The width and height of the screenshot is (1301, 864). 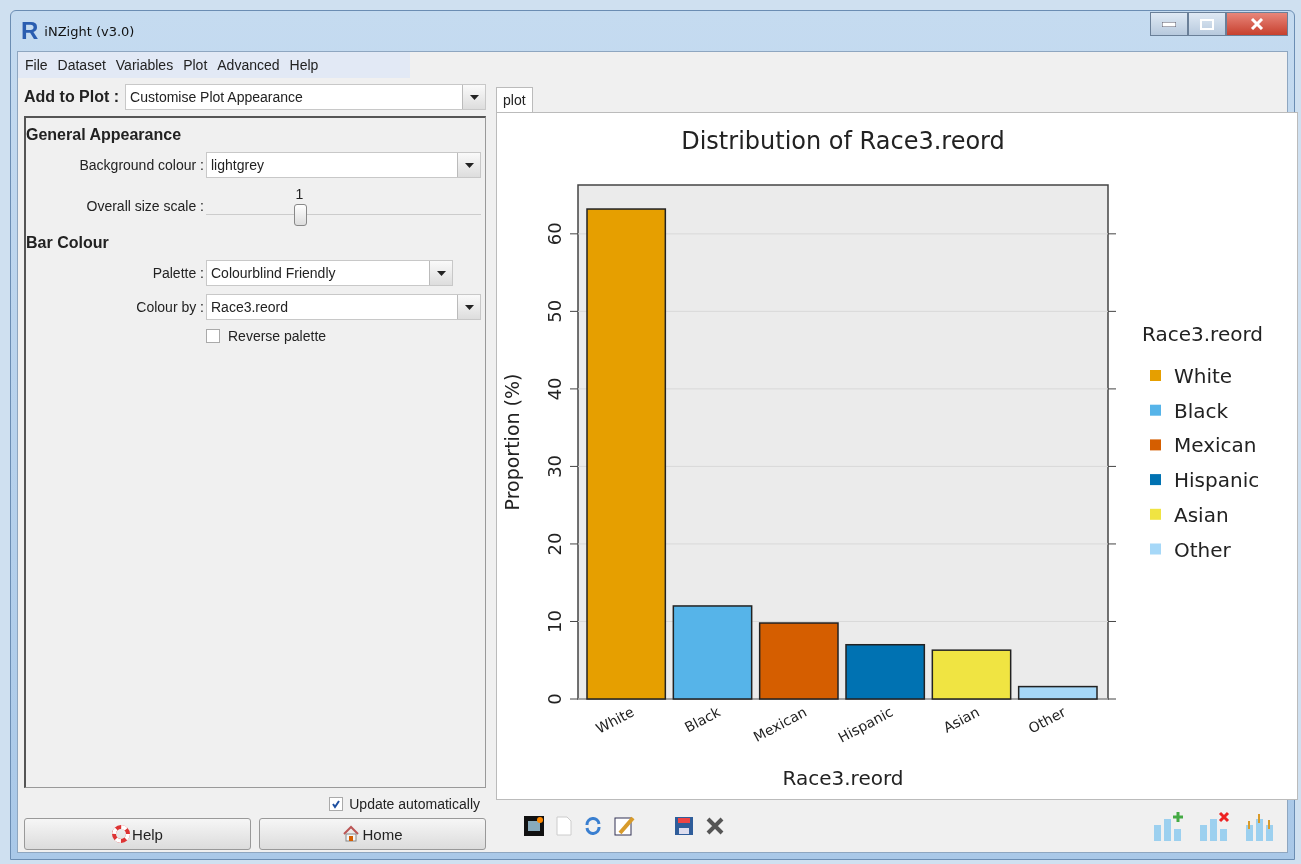 What do you see at coordinates (329, 273) in the screenshot?
I see `dropdown: Colourblind Friendly` at bounding box center [329, 273].